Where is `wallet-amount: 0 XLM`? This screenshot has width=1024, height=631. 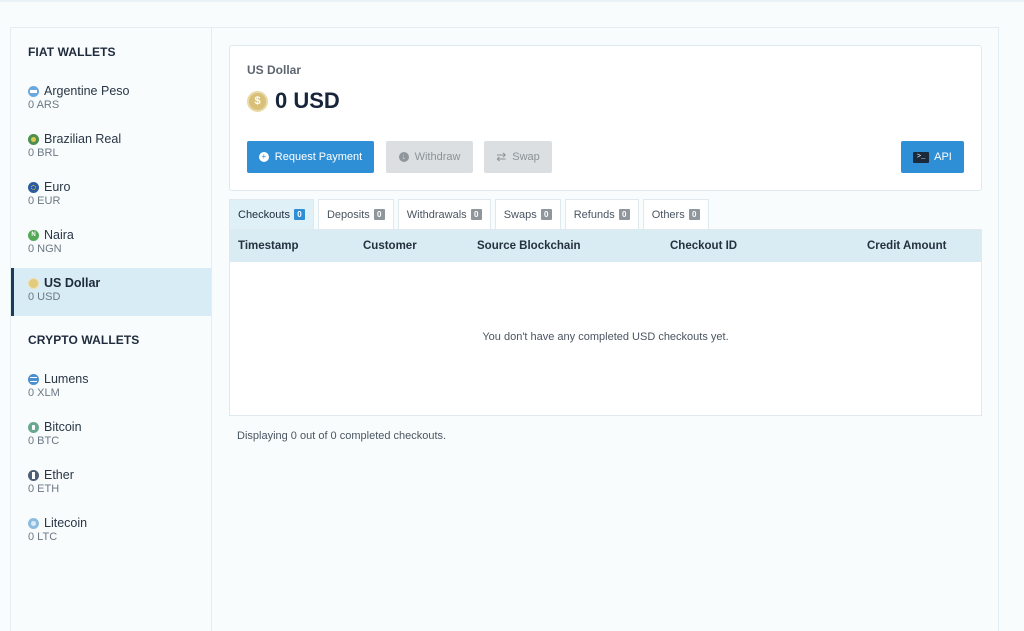 wallet-amount: 0 XLM is located at coordinates (44, 393).